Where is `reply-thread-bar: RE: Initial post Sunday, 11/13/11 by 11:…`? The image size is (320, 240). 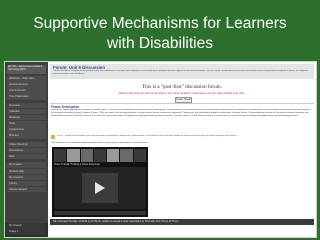
reply-thread-bar: RE: Initial post Sunday, 11/13/11 by 11:… is located at coordinates (182, 222).